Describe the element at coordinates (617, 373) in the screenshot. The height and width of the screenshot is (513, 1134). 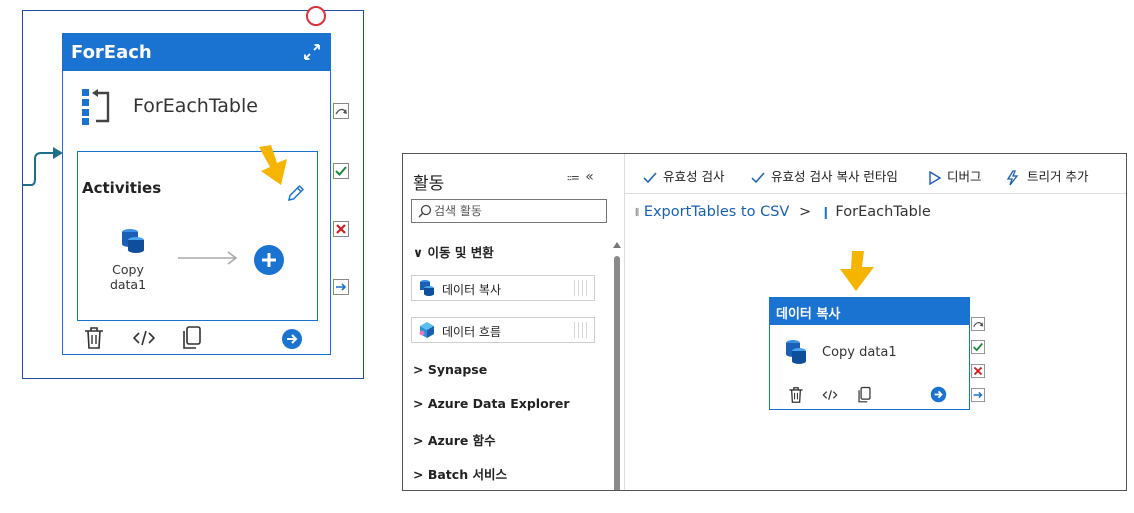
I see `scroll-thumb` at that location.